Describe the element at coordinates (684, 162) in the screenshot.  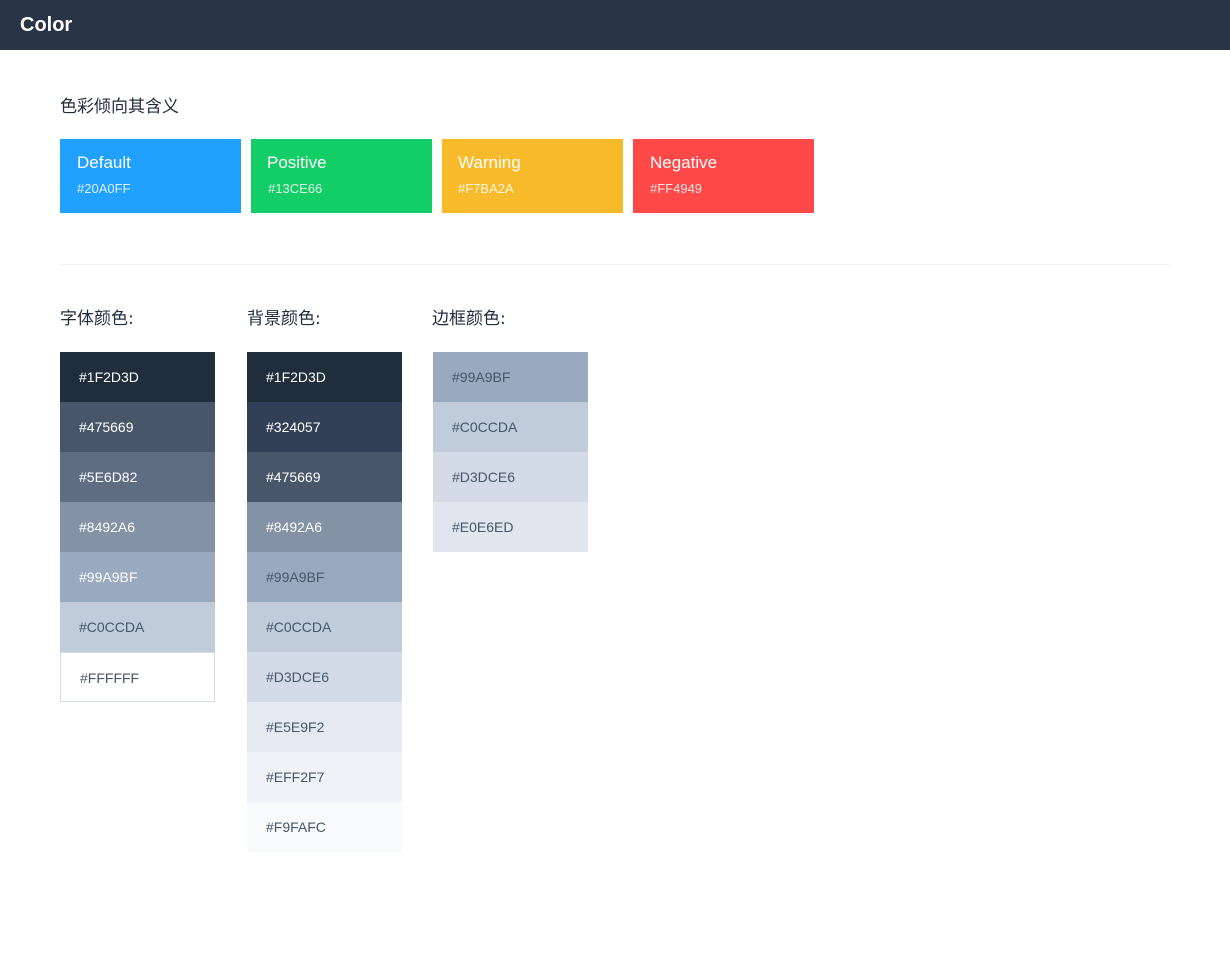
I see `intent-card-name: Negative` at that location.